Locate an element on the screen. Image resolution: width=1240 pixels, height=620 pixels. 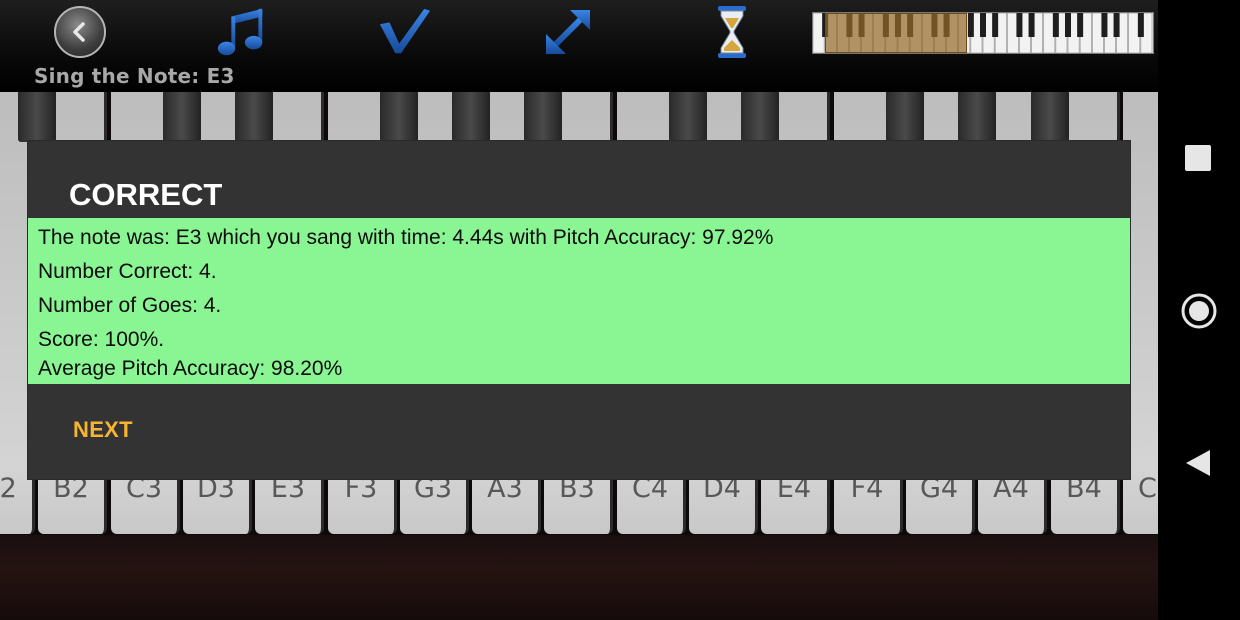
mini-keyboard-navigator is located at coordinates (983, 33).